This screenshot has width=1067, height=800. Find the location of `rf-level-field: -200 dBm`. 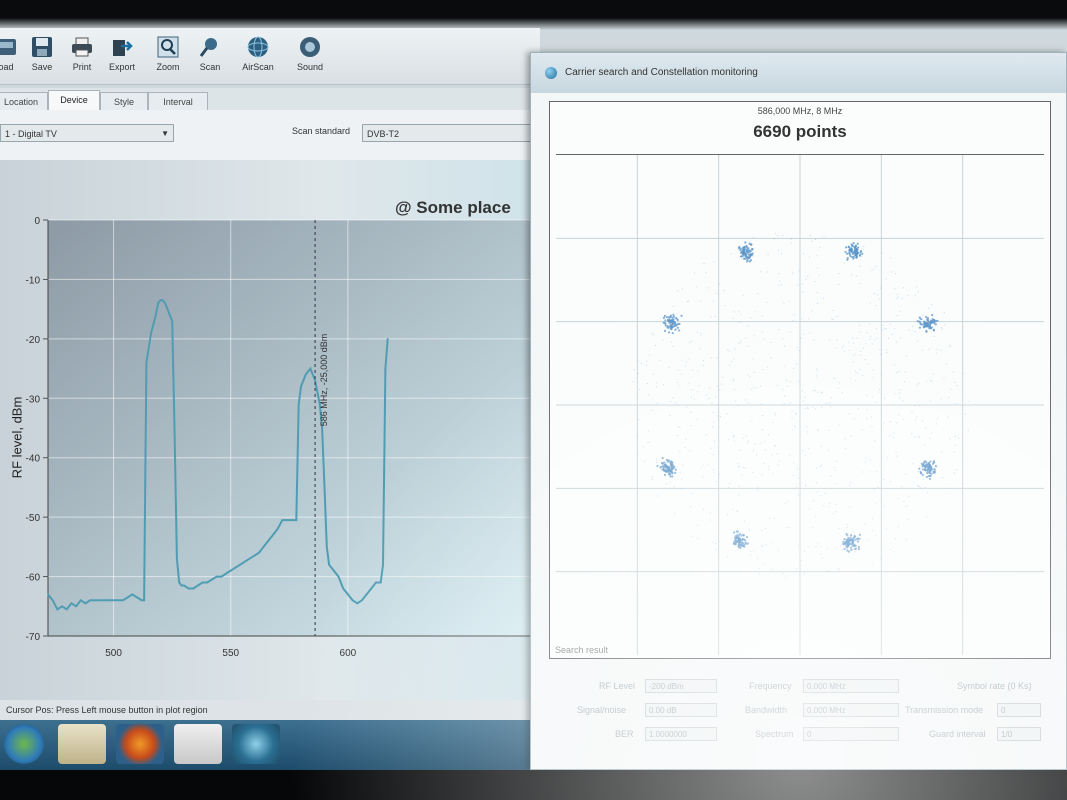

rf-level-field: -200 dBm is located at coordinates (681, 686).